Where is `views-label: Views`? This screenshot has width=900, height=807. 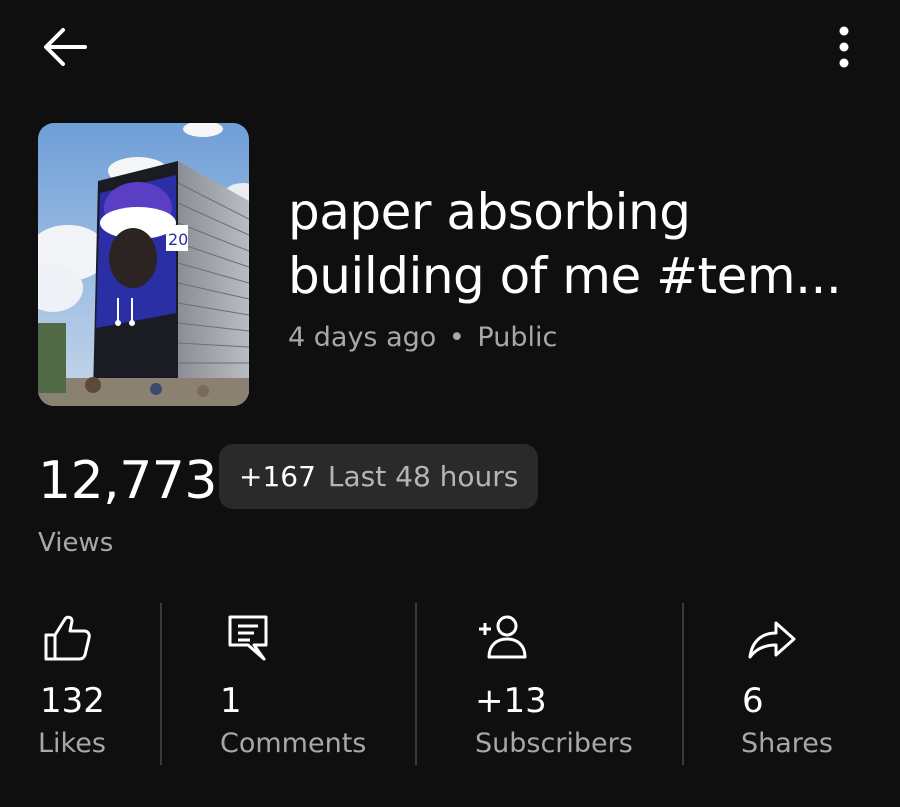 views-label: Views is located at coordinates (76, 543).